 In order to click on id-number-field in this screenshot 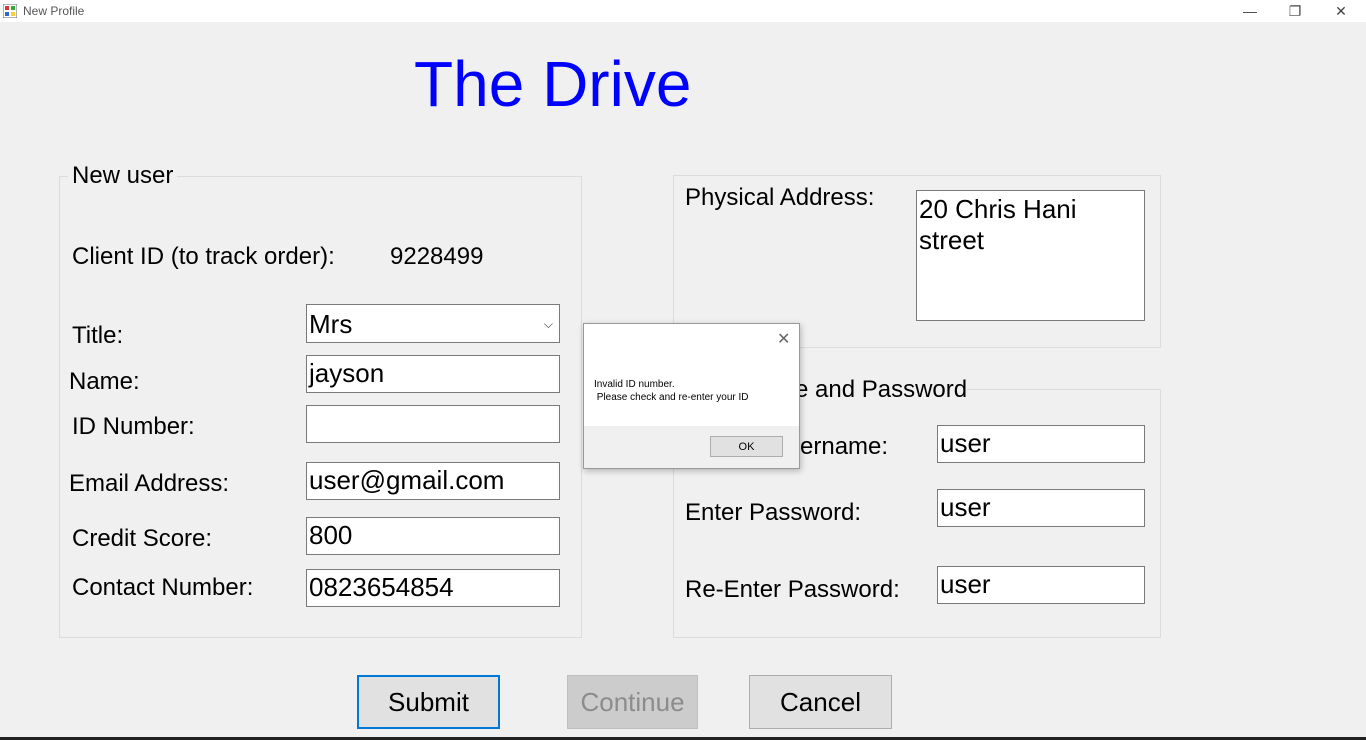, I will do `click(433, 424)`.